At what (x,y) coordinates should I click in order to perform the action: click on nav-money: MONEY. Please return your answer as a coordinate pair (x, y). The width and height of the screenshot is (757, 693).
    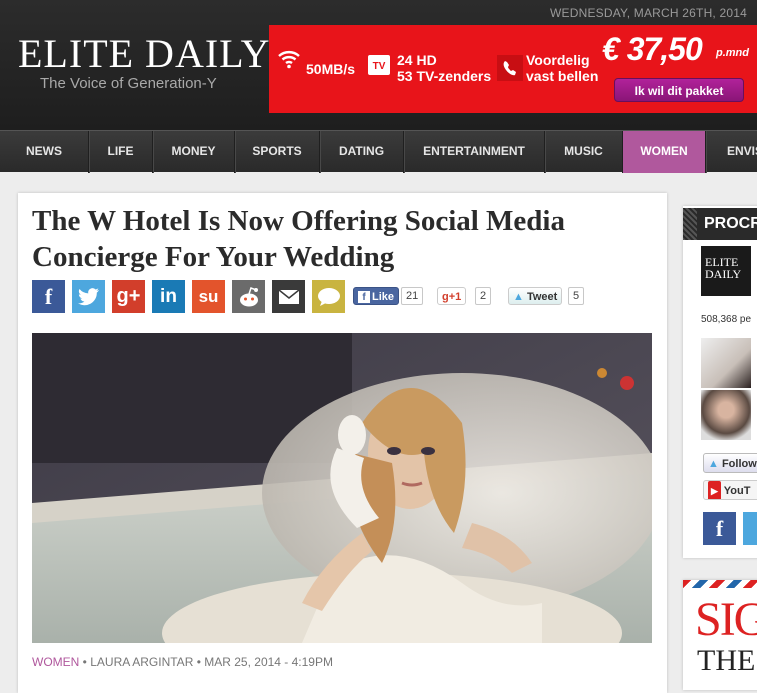
    Looking at the image, I should click on (194, 152).